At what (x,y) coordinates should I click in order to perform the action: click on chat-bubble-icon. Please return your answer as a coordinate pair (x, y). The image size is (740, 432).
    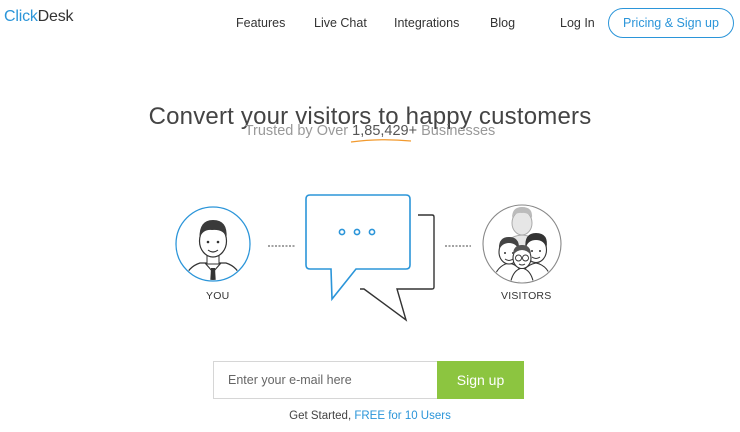
    Looking at the image, I should click on (370, 258).